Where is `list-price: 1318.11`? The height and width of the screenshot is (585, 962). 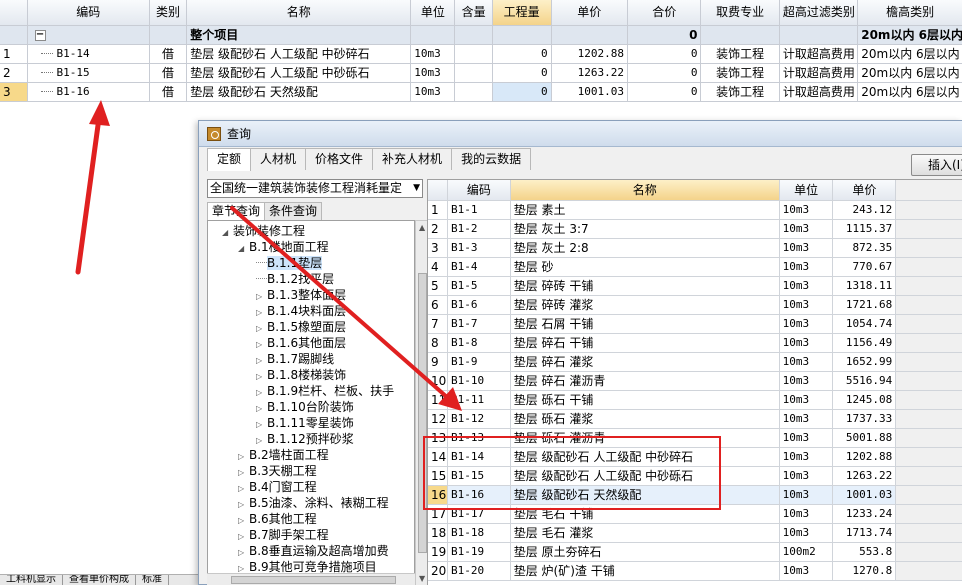 list-price: 1318.11 is located at coordinates (865, 286).